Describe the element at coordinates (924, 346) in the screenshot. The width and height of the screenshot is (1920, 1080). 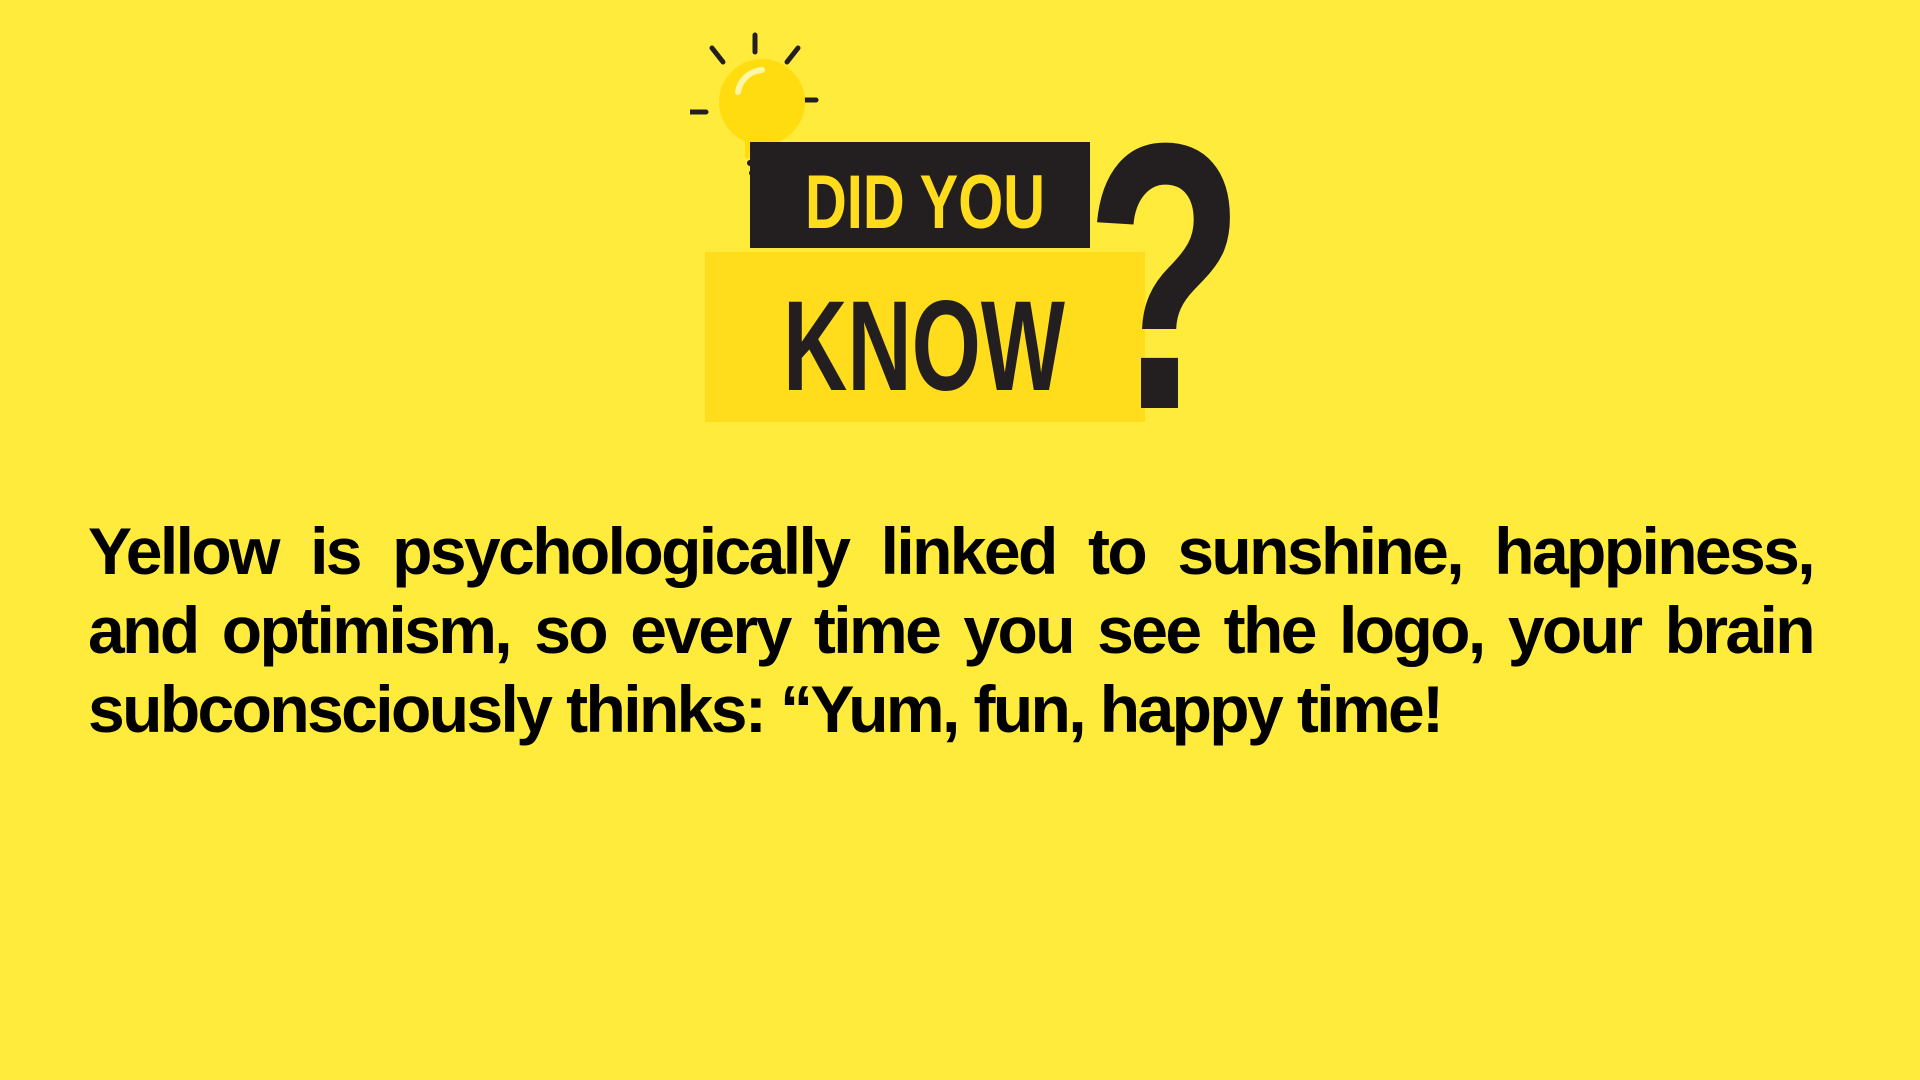
I see `logo-line2: KNOW` at that location.